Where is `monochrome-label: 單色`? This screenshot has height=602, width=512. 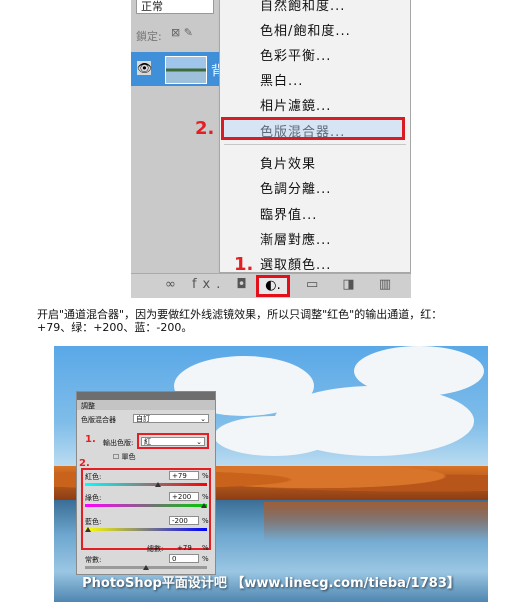 monochrome-label: 單色 is located at coordinates (128, 457).